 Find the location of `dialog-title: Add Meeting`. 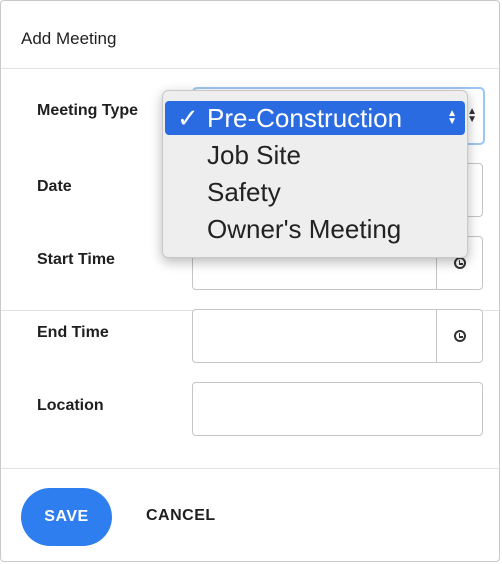

dialog-title: Add Meeting is located at coordinates (69, 38).